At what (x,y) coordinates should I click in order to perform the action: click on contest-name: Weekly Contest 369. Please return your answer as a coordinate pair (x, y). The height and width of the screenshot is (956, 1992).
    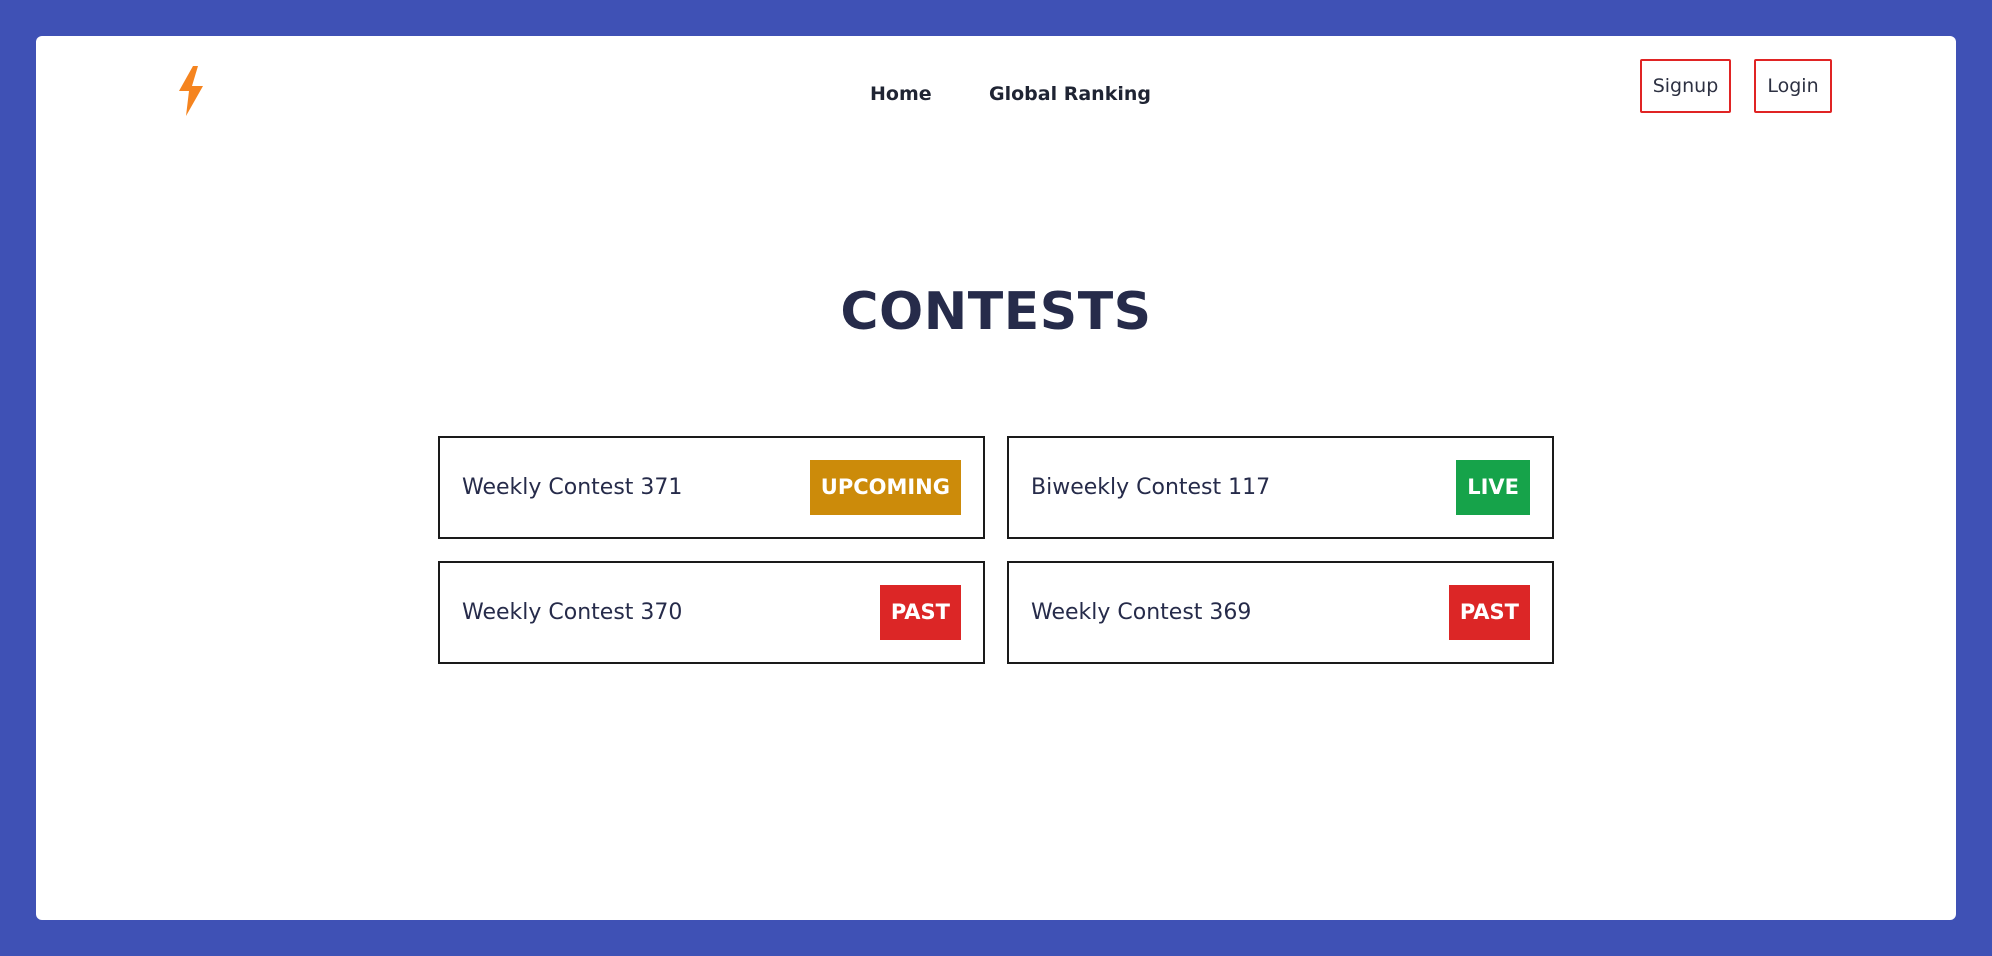
    Looking at the image, I should click on (1141, 612).